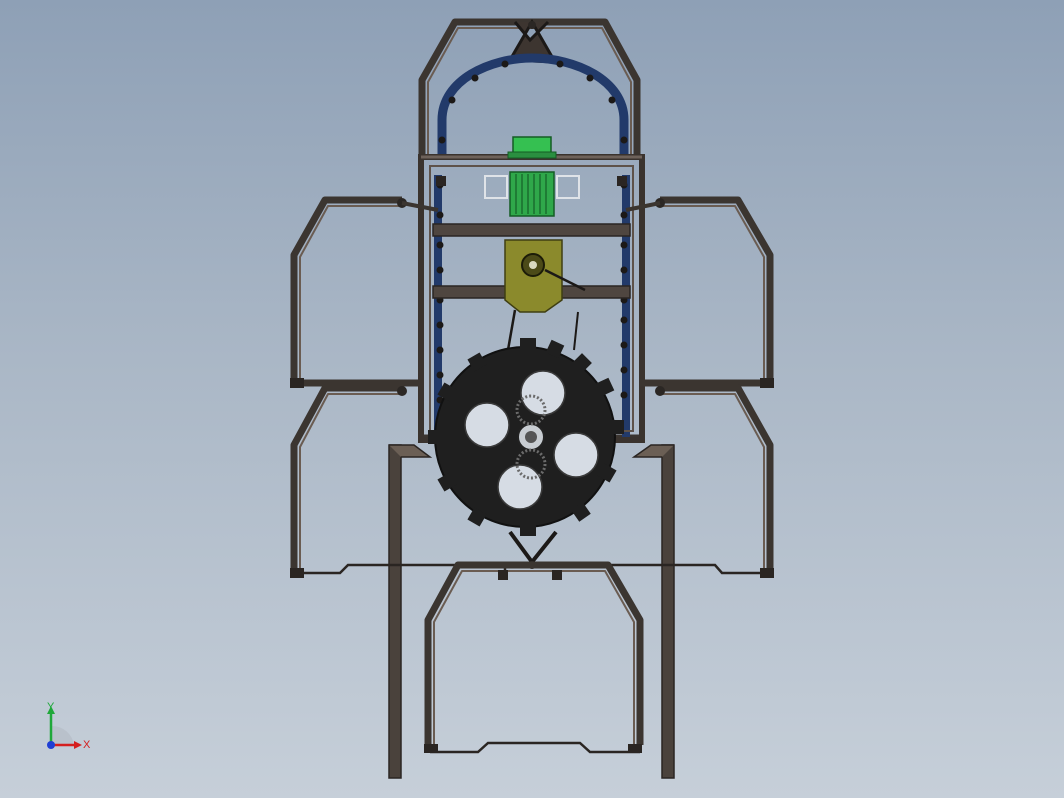 The width and height of the screenshot is (1064, 798). What do you see at coordinates (526, 437) in the screenshot?
I see `drive-sprocket` at bounding box center [526, 437].